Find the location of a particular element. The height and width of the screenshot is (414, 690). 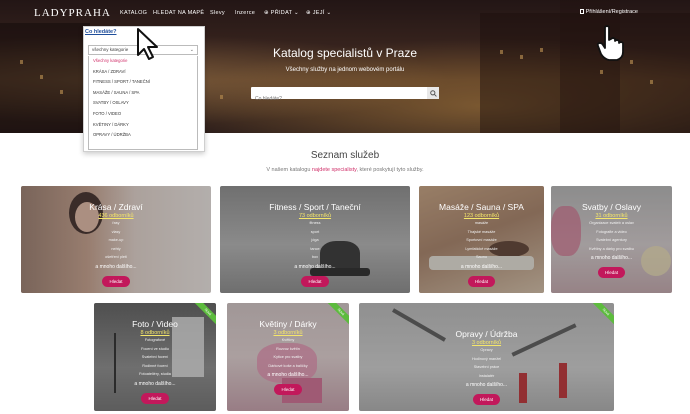

card-item: Fotografie a video is located at coordinates (611, 231).